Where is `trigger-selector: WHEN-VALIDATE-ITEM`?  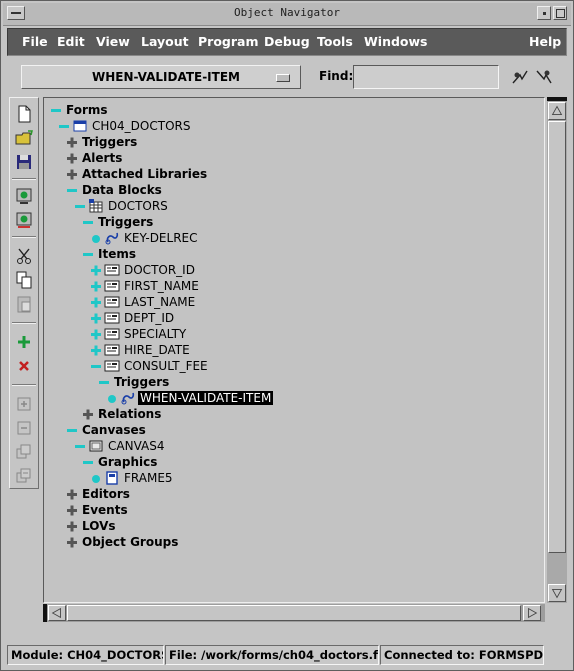
trigger-selector: WHEN-VALIDATE-ITEM is located at coordinates (161, 77).